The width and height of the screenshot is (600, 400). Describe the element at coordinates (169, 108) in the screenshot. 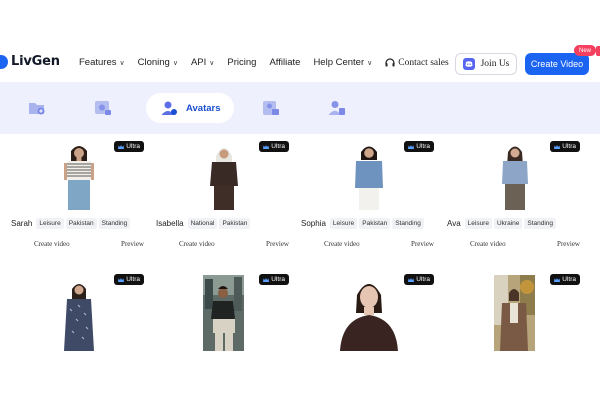

I see `avatar-icon` at that location.